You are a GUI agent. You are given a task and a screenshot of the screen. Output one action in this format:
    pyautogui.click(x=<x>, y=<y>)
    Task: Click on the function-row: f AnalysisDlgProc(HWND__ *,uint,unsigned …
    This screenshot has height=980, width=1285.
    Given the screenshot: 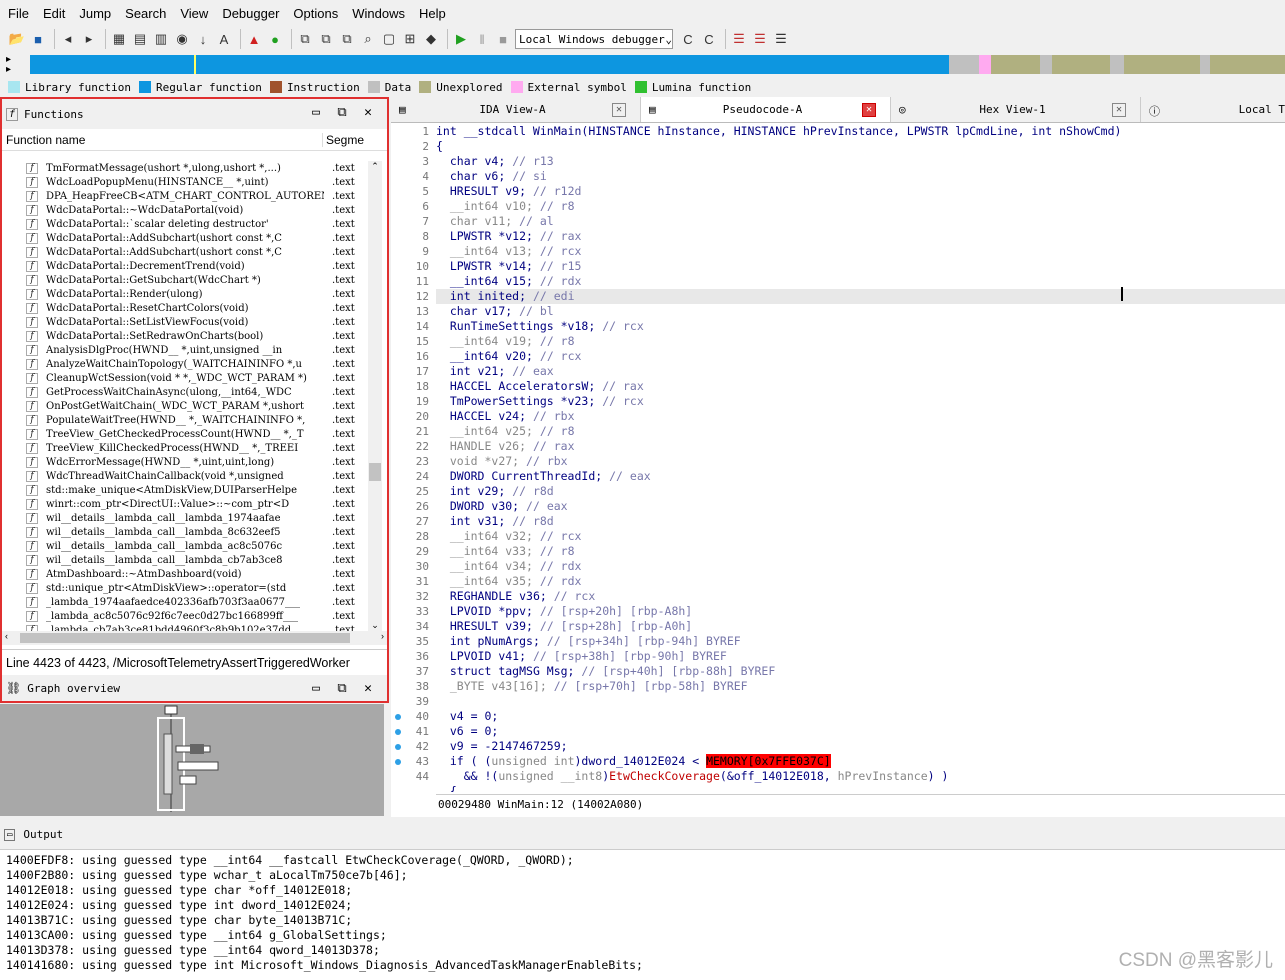 What is the action you would take?
    pyautogui.click(x=185, y=350)
    